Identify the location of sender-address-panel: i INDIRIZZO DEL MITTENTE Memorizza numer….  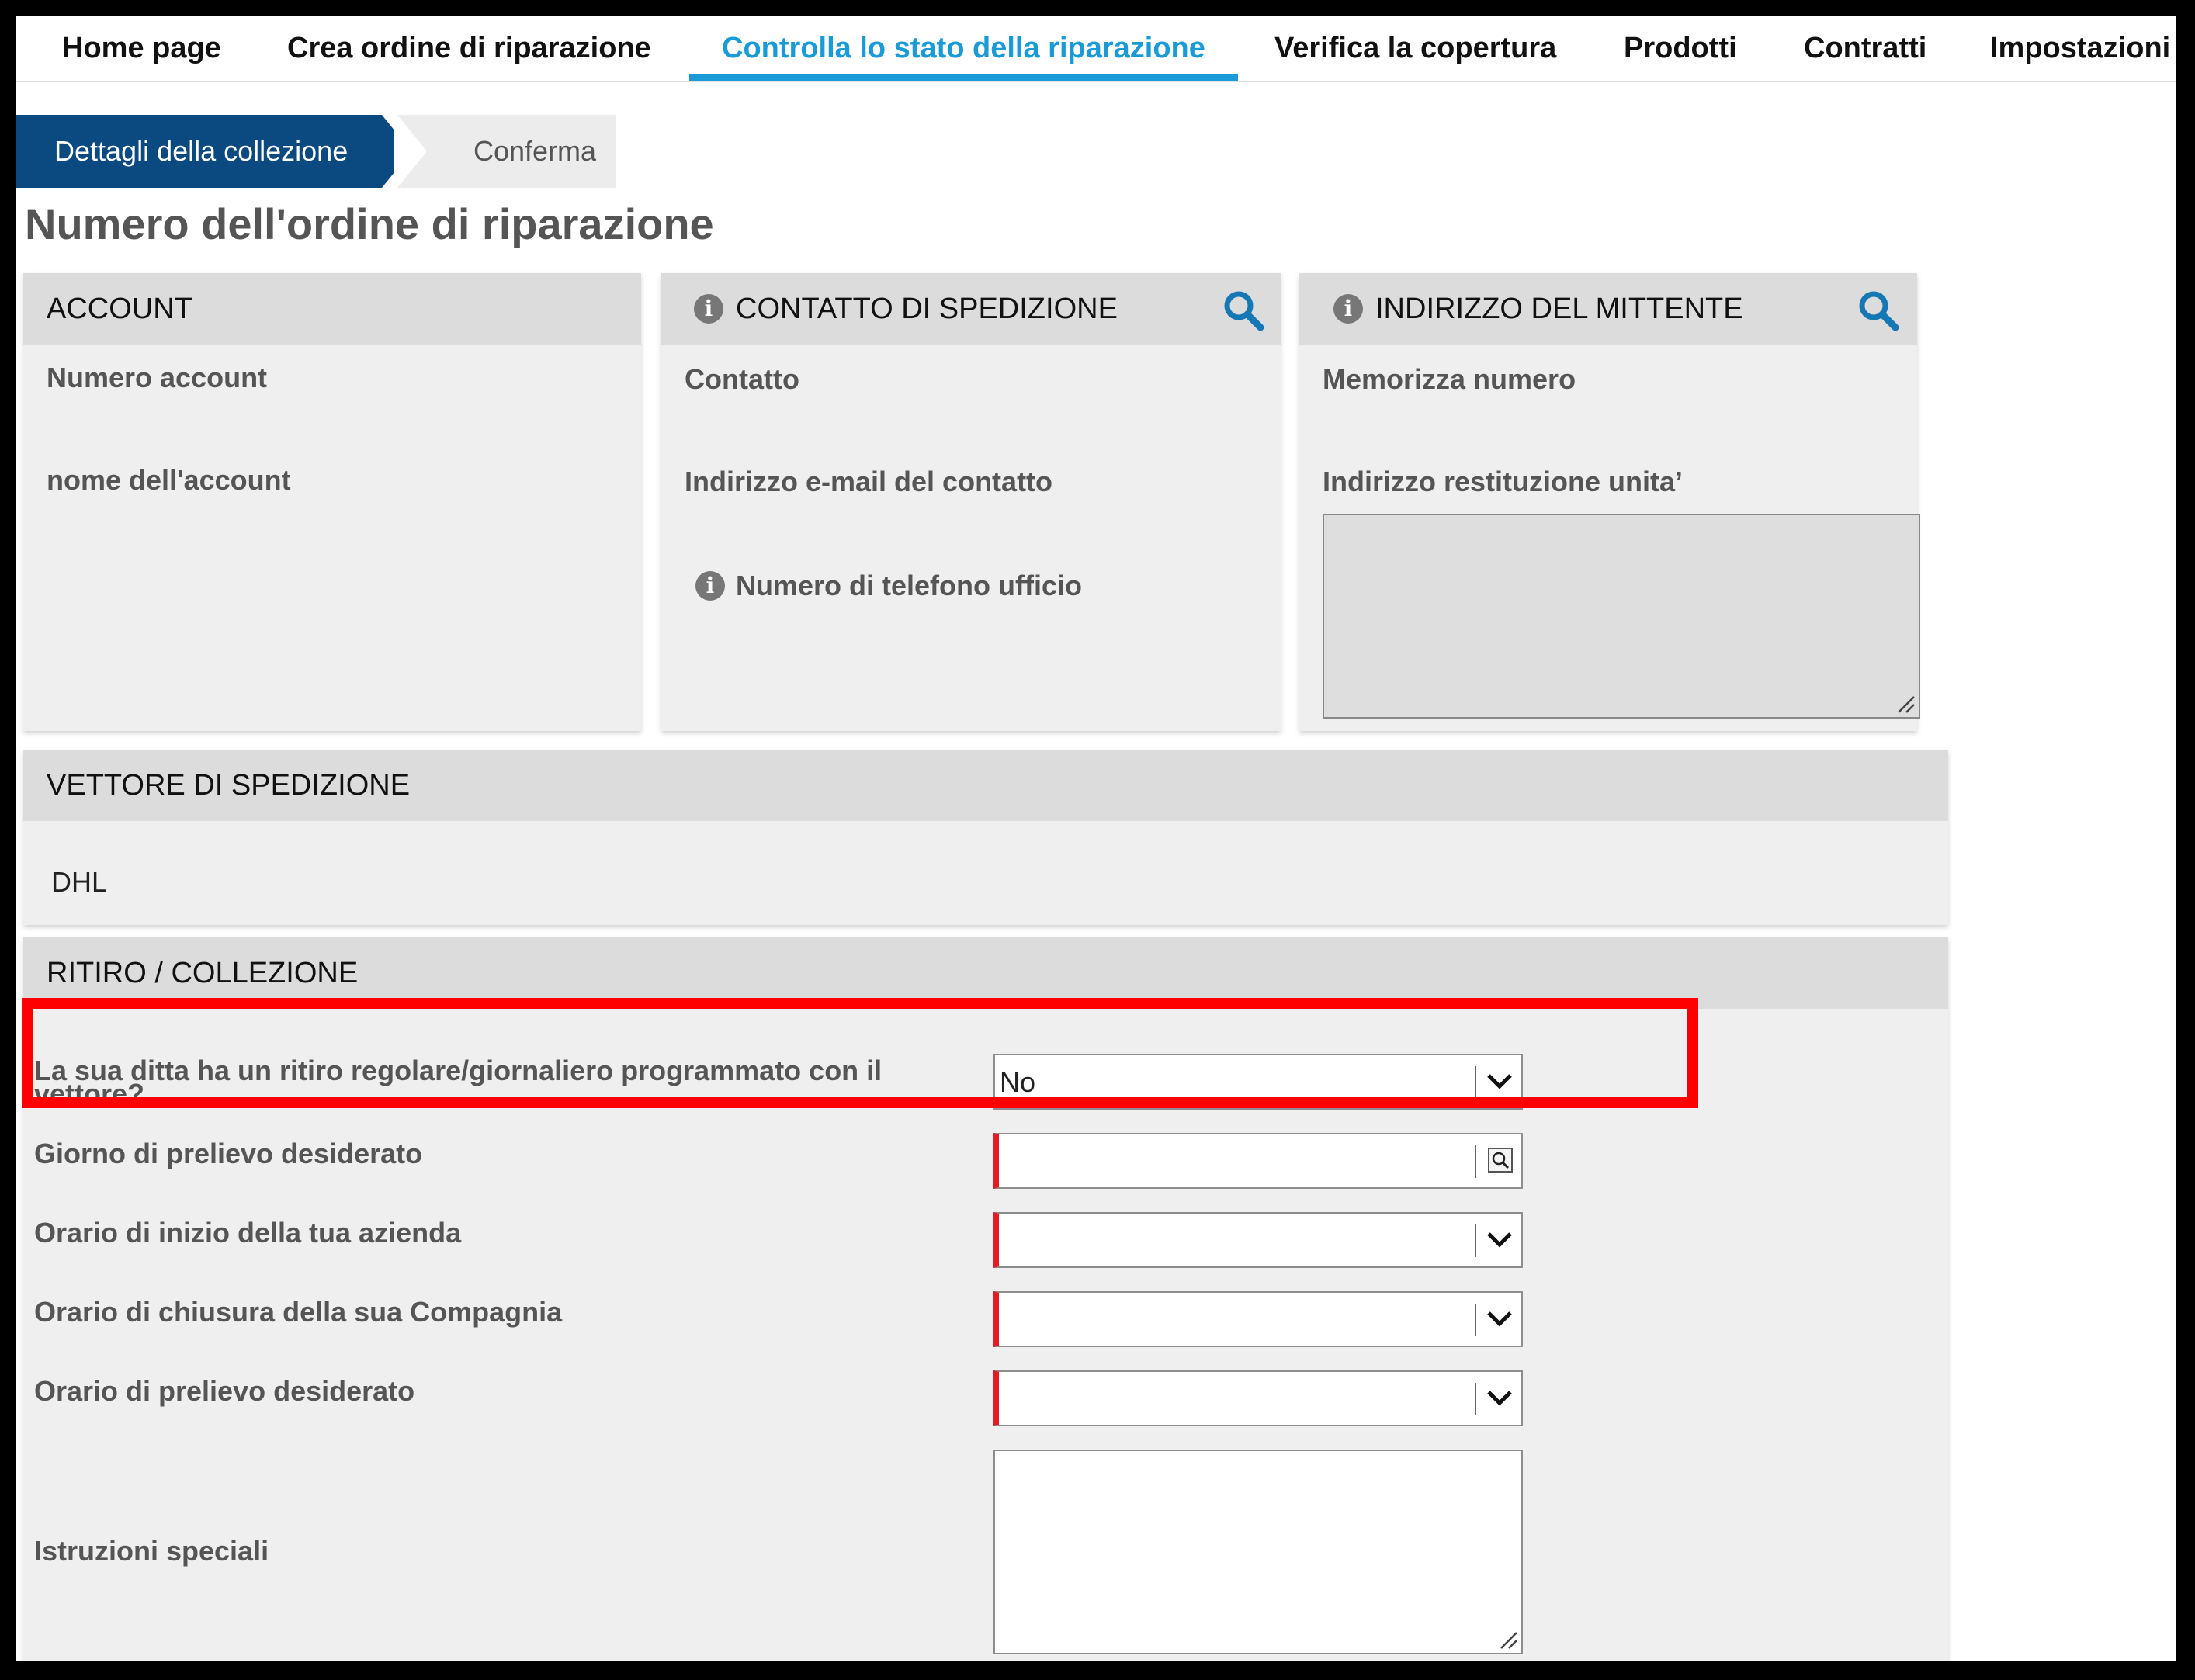
(1609, 502).